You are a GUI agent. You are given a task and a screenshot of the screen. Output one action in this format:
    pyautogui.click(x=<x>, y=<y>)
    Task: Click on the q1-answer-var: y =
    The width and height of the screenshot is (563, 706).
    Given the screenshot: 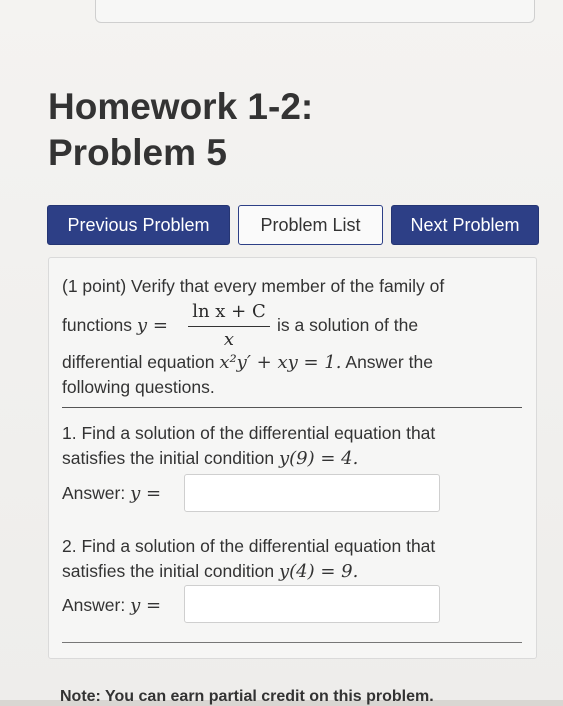 What is the action you would take?
    pyautogui.click(x=146, y=493)
    